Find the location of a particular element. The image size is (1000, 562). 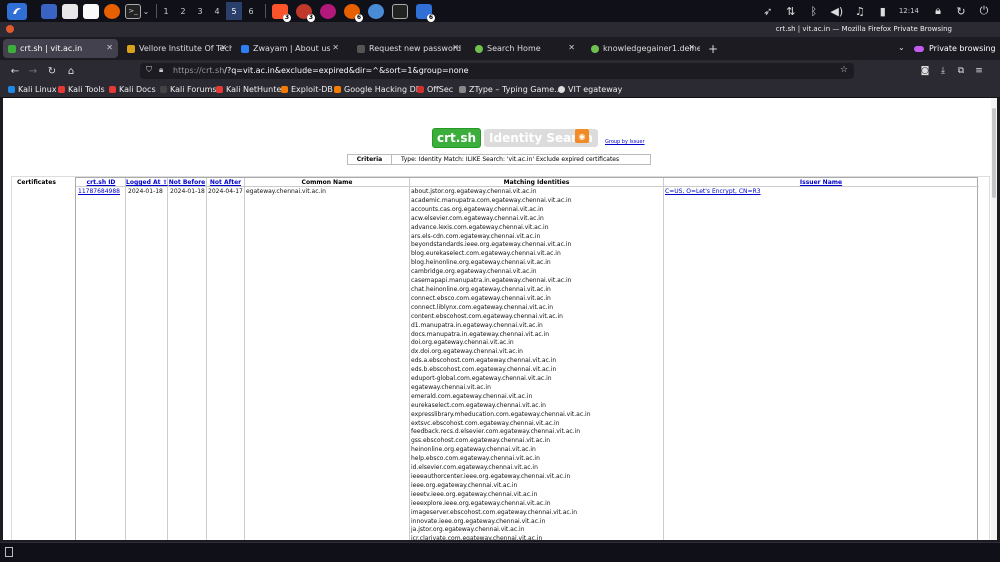

shield-icon: ⛉ is located at coordinates (149, 70).